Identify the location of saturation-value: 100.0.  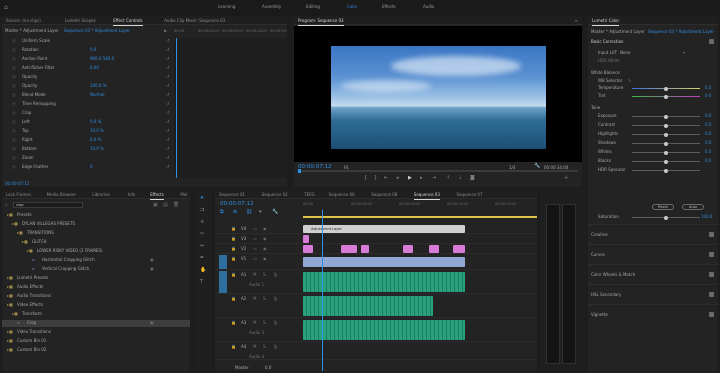
(706, 216).